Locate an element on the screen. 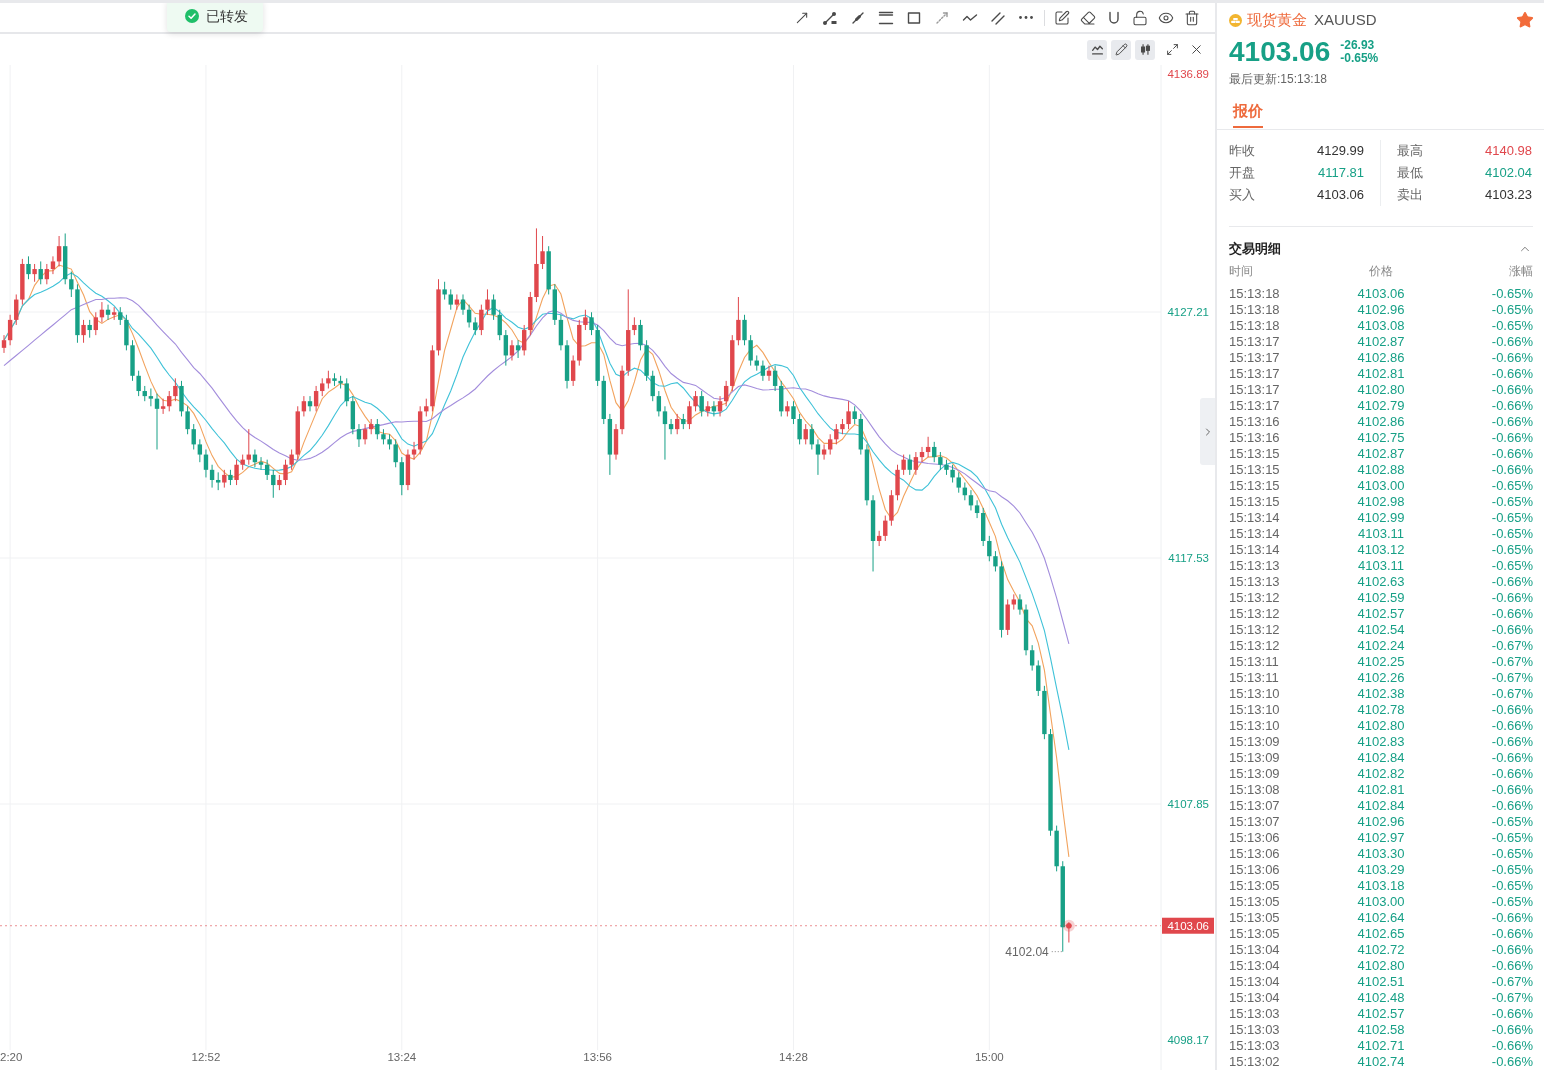 The width and height of the screenshot is (1544, 1070). stat-label: 昨收 is located at coordinates (1242, 151).